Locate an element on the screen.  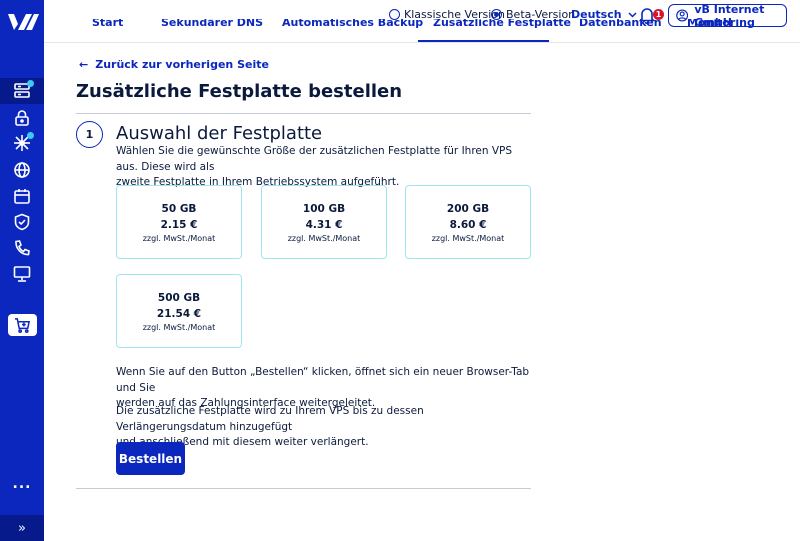
arrow-left-icon: ← is located at coordinates (84, 64).